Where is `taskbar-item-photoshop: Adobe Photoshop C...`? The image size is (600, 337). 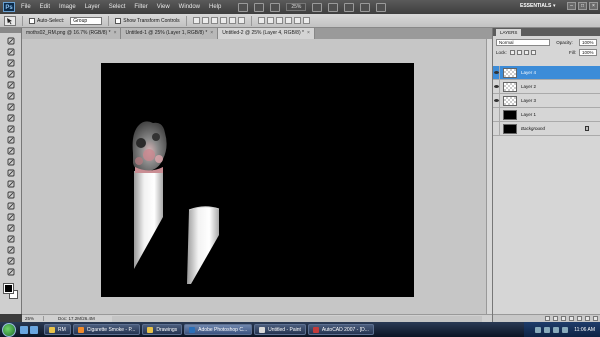 taskbar-item-photoshop: Adobe Photoshop C... is located at coordinates (218, 329).